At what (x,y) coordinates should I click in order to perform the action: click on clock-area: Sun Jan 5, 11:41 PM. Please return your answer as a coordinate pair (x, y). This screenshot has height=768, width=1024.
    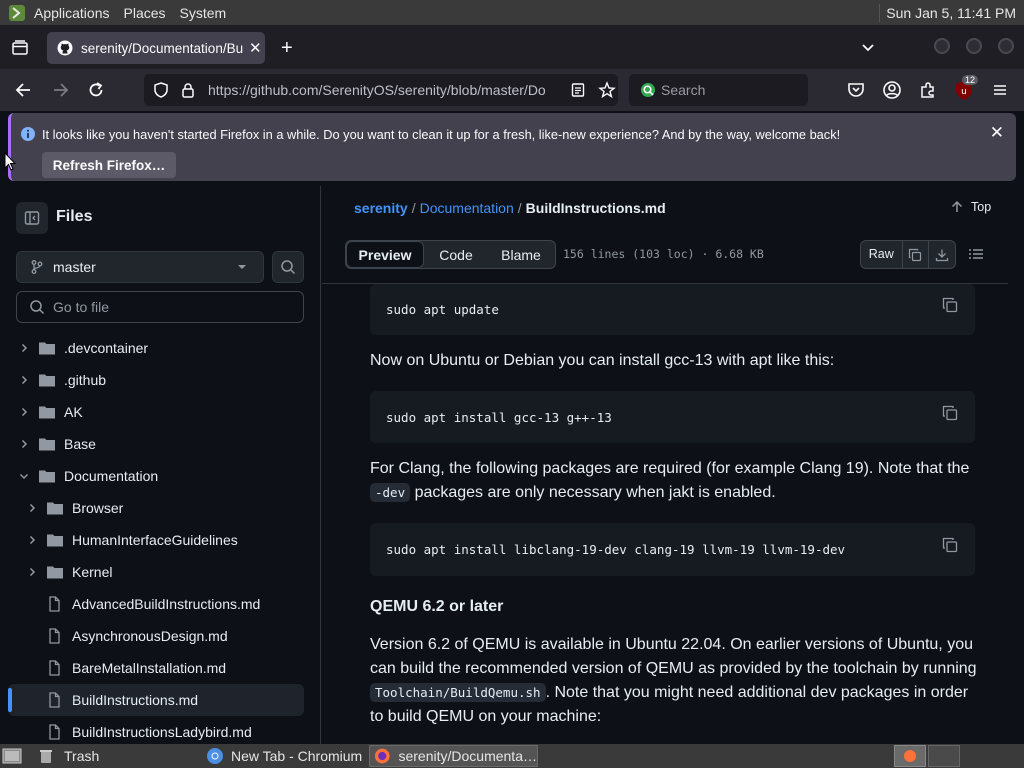
    Looking at the image, I should click on (948, 12).